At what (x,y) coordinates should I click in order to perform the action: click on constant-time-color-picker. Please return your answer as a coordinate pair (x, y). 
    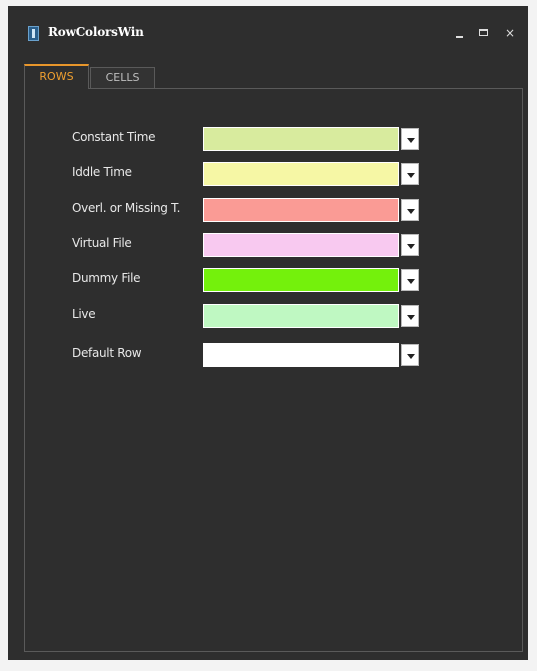
    Looking at the image, I should click on (312, 139).